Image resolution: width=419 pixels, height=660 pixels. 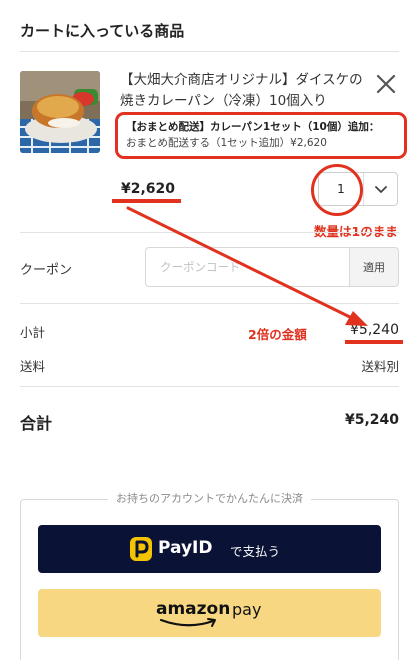 What do you see at coordinates (255, 551) in the screenshot?
I see `payid-label: で支払う` at bounding box center [255, 551].